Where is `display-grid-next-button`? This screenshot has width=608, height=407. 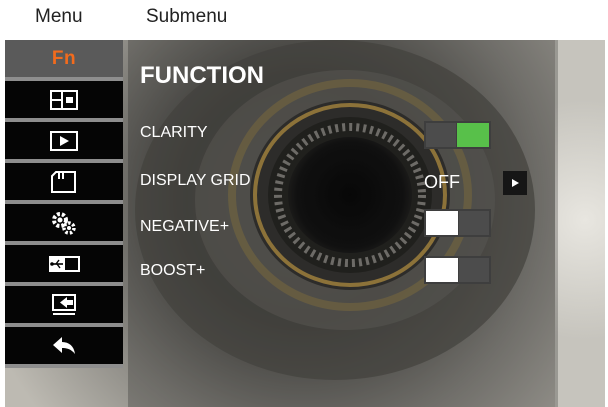
display-grid-next-button is located at coordinates (515, 183).